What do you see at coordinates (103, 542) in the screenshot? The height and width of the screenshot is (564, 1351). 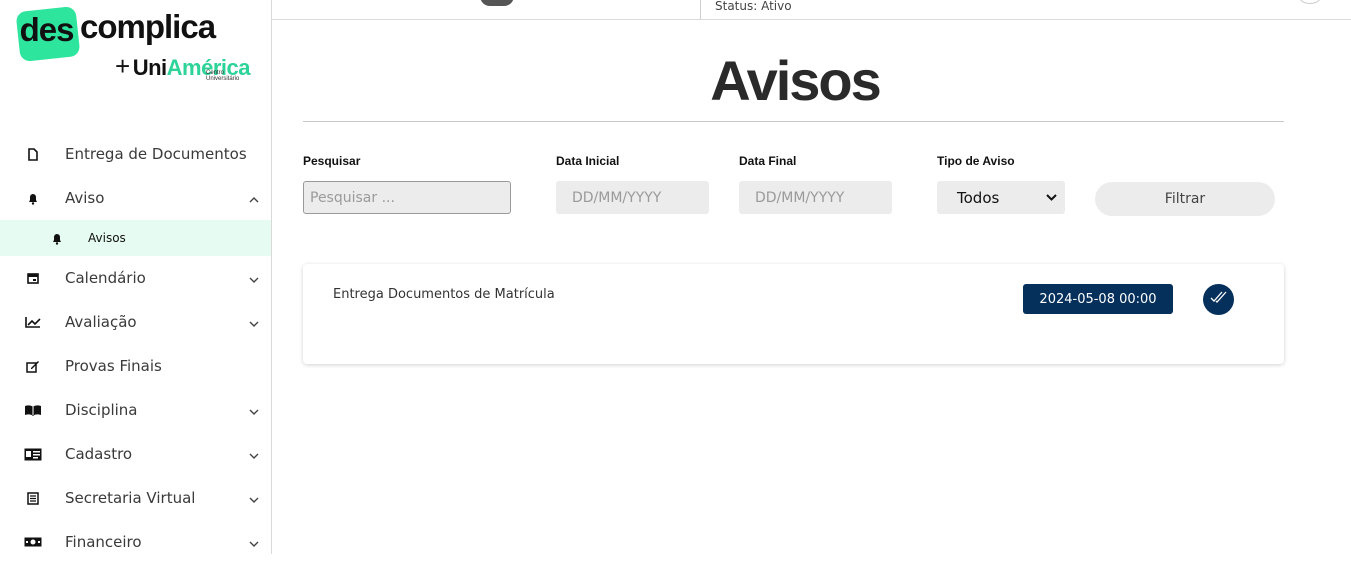 I see `sidebar-item-label: Financeiro` at bounding box center [103, 542].